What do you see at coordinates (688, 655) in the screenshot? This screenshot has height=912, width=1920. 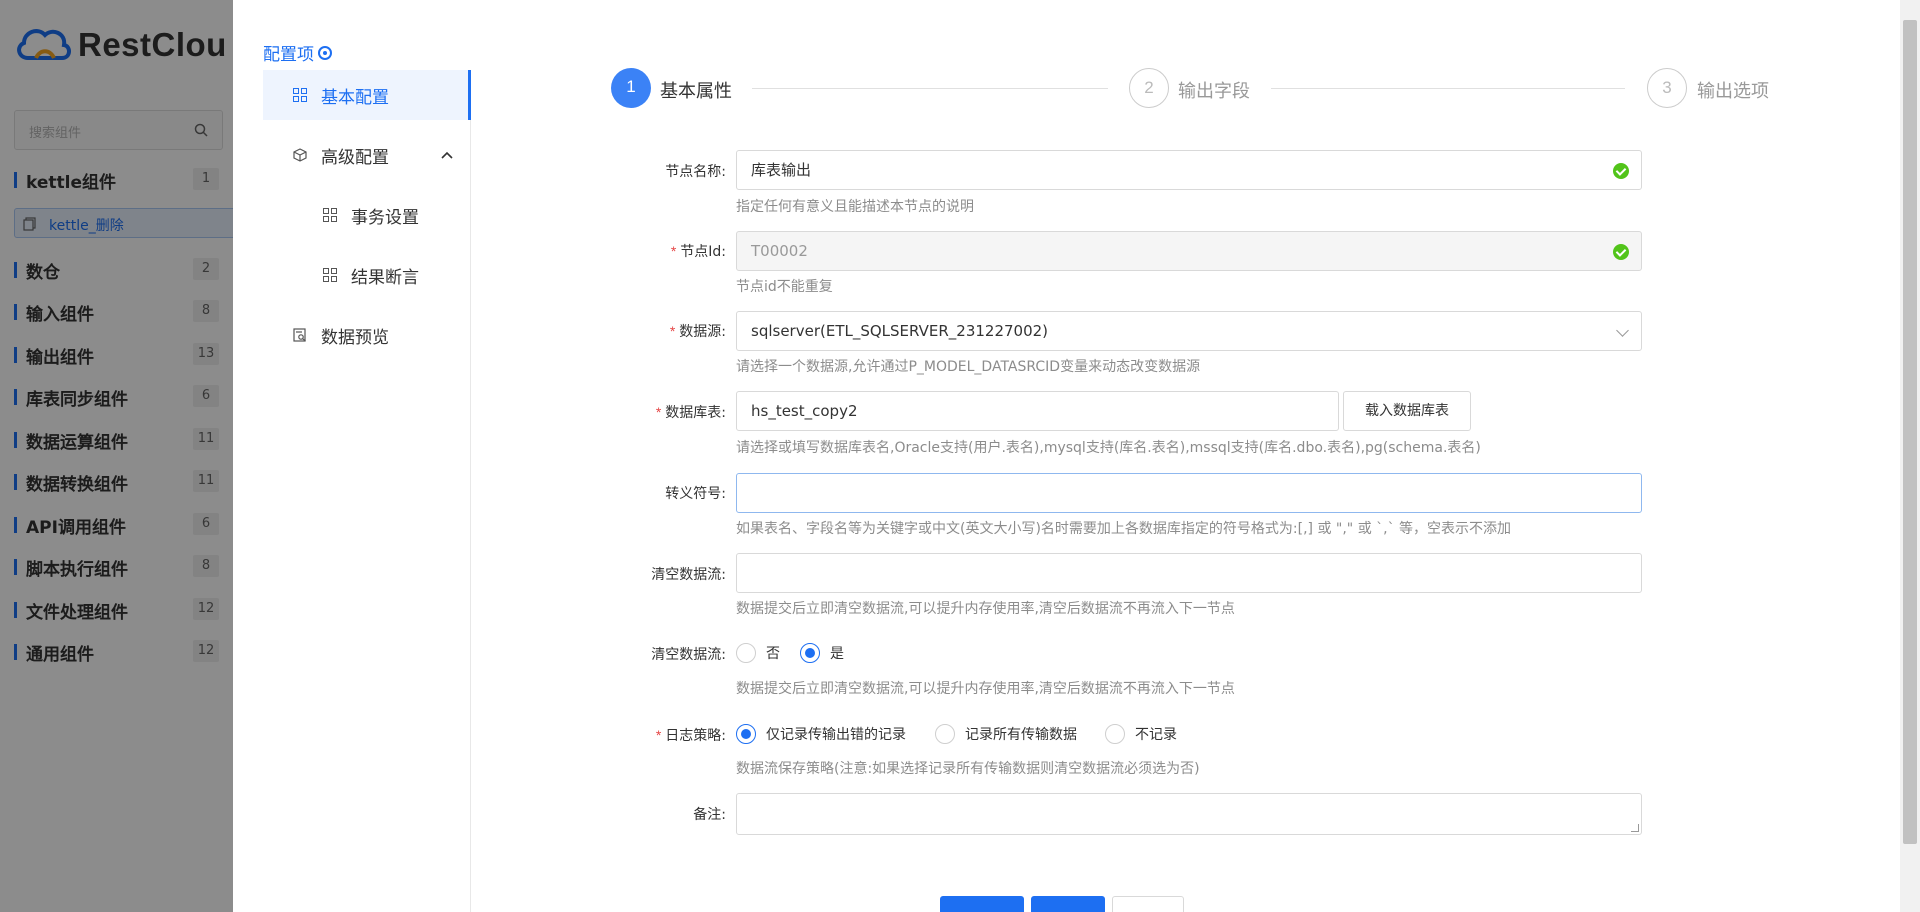 I see `clear-stream-radio-label: 清空数据流:` at bounding box center [688, 655].